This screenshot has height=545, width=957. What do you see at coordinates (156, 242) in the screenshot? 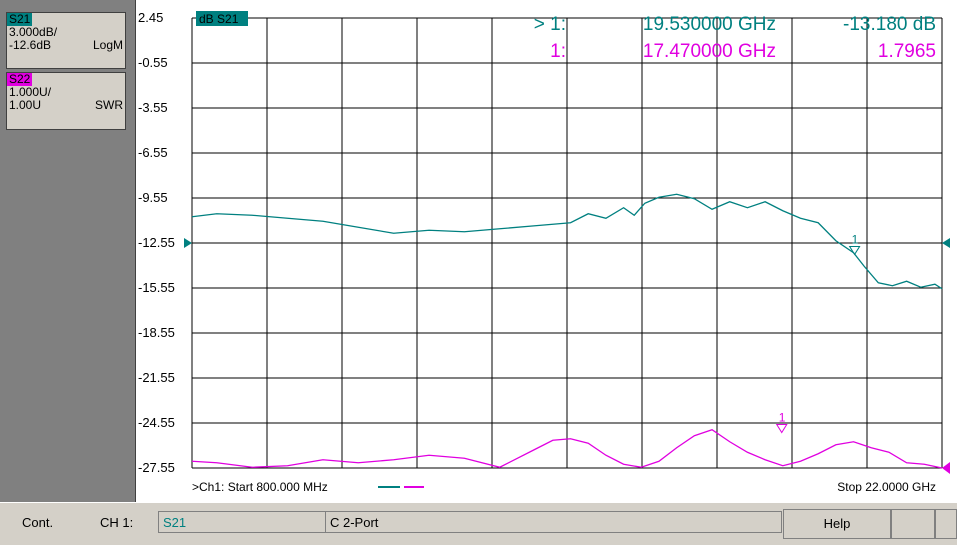
I see `y-tick-label: -12.55` at bounding box center [156, 242].